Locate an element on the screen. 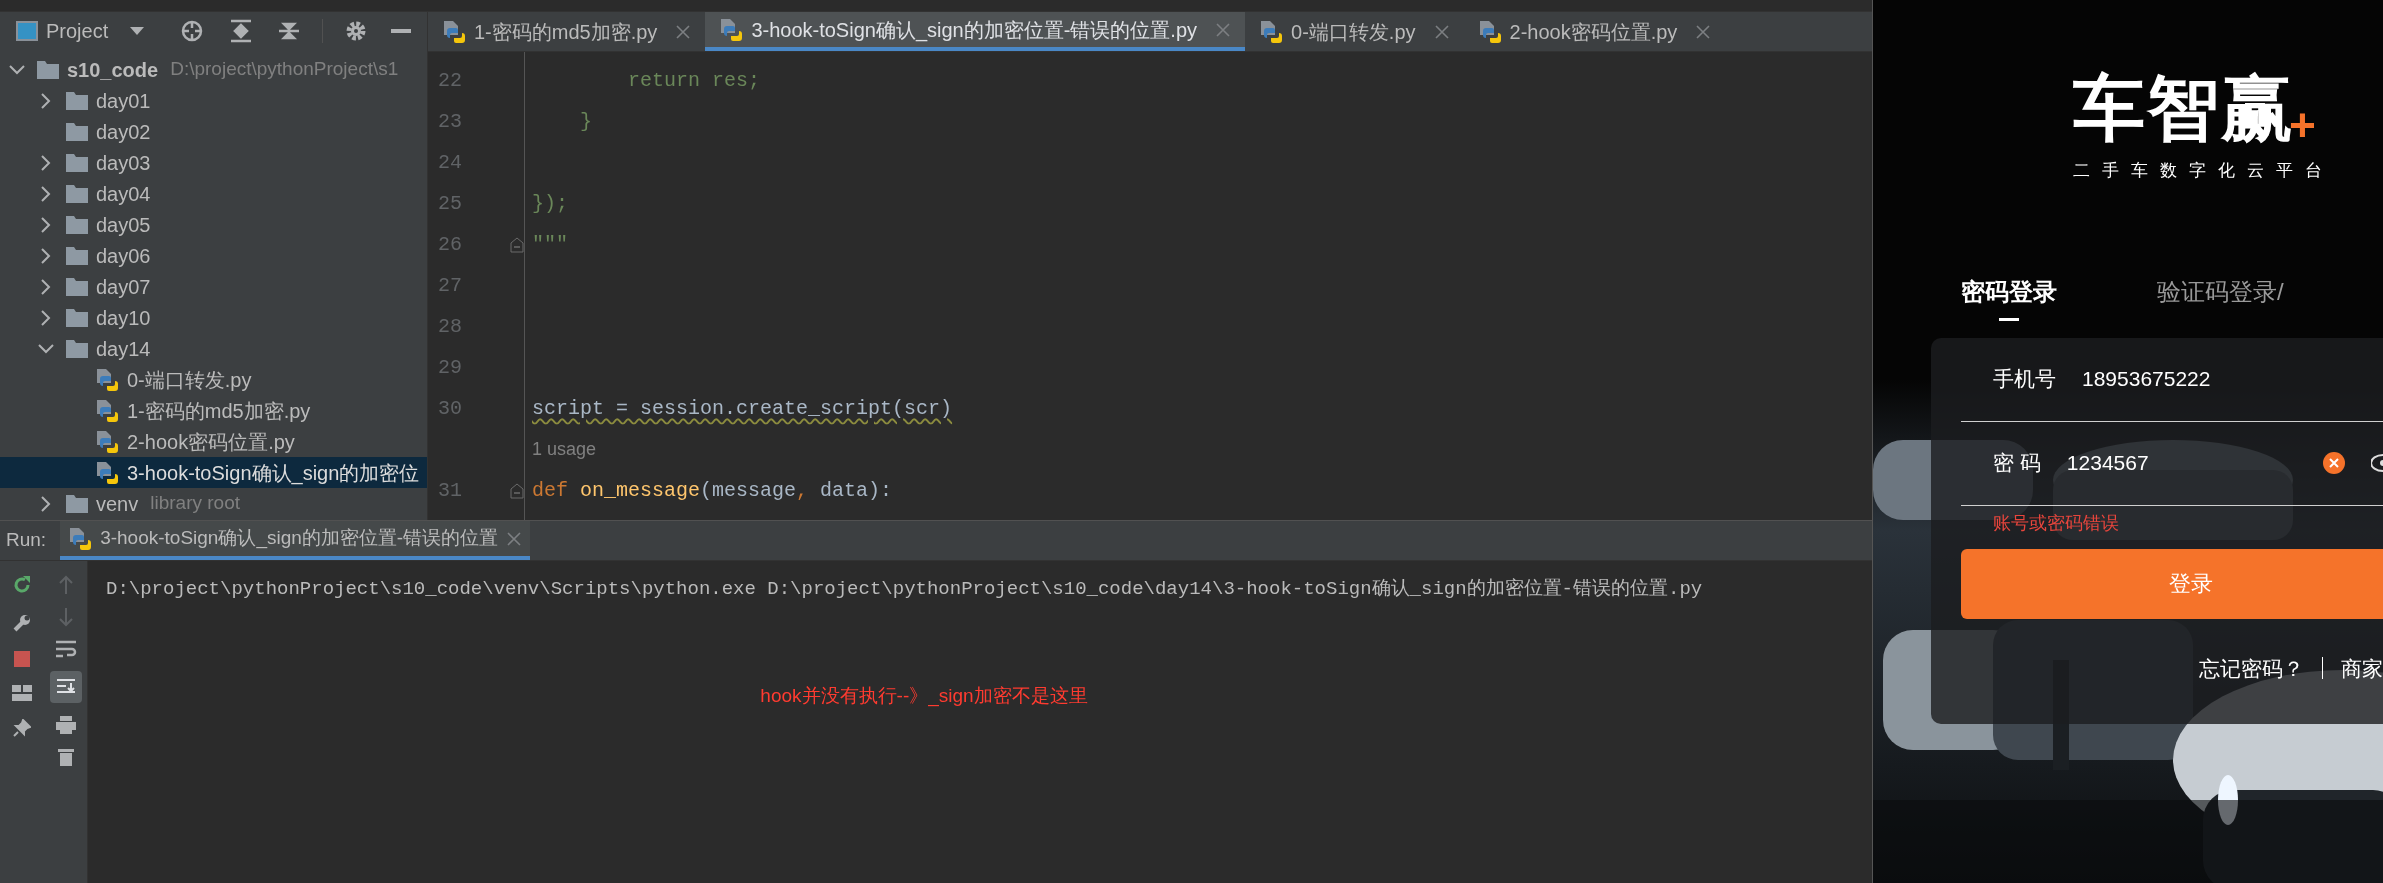 Image resolution: width=2383 pixels, height=883 pixels. eye-icon is located at coordinates (2377, 463).